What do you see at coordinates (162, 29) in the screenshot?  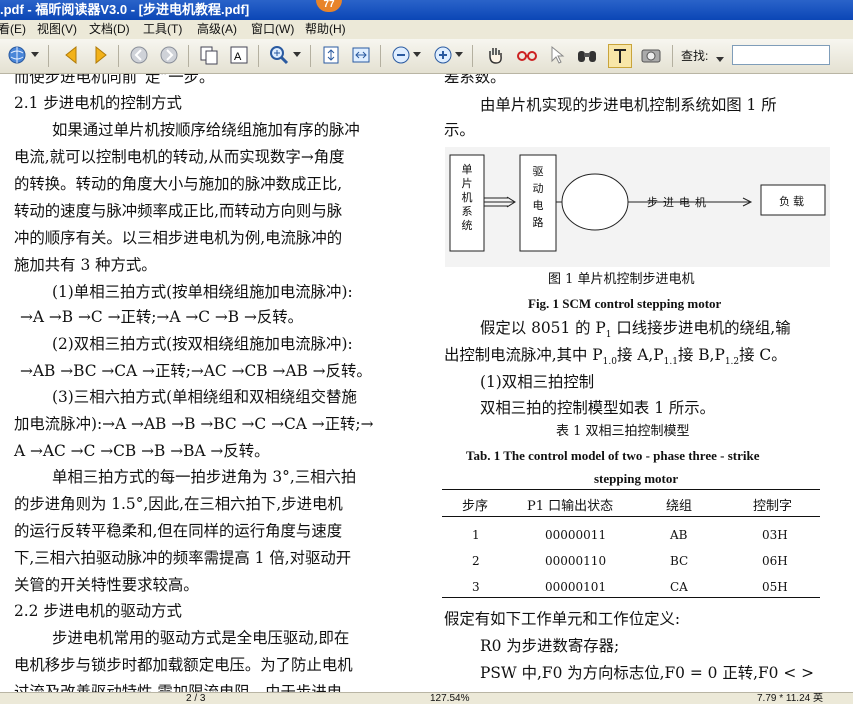 I see `menu-tools: 工具(T)` at bounding box center [162, 29].